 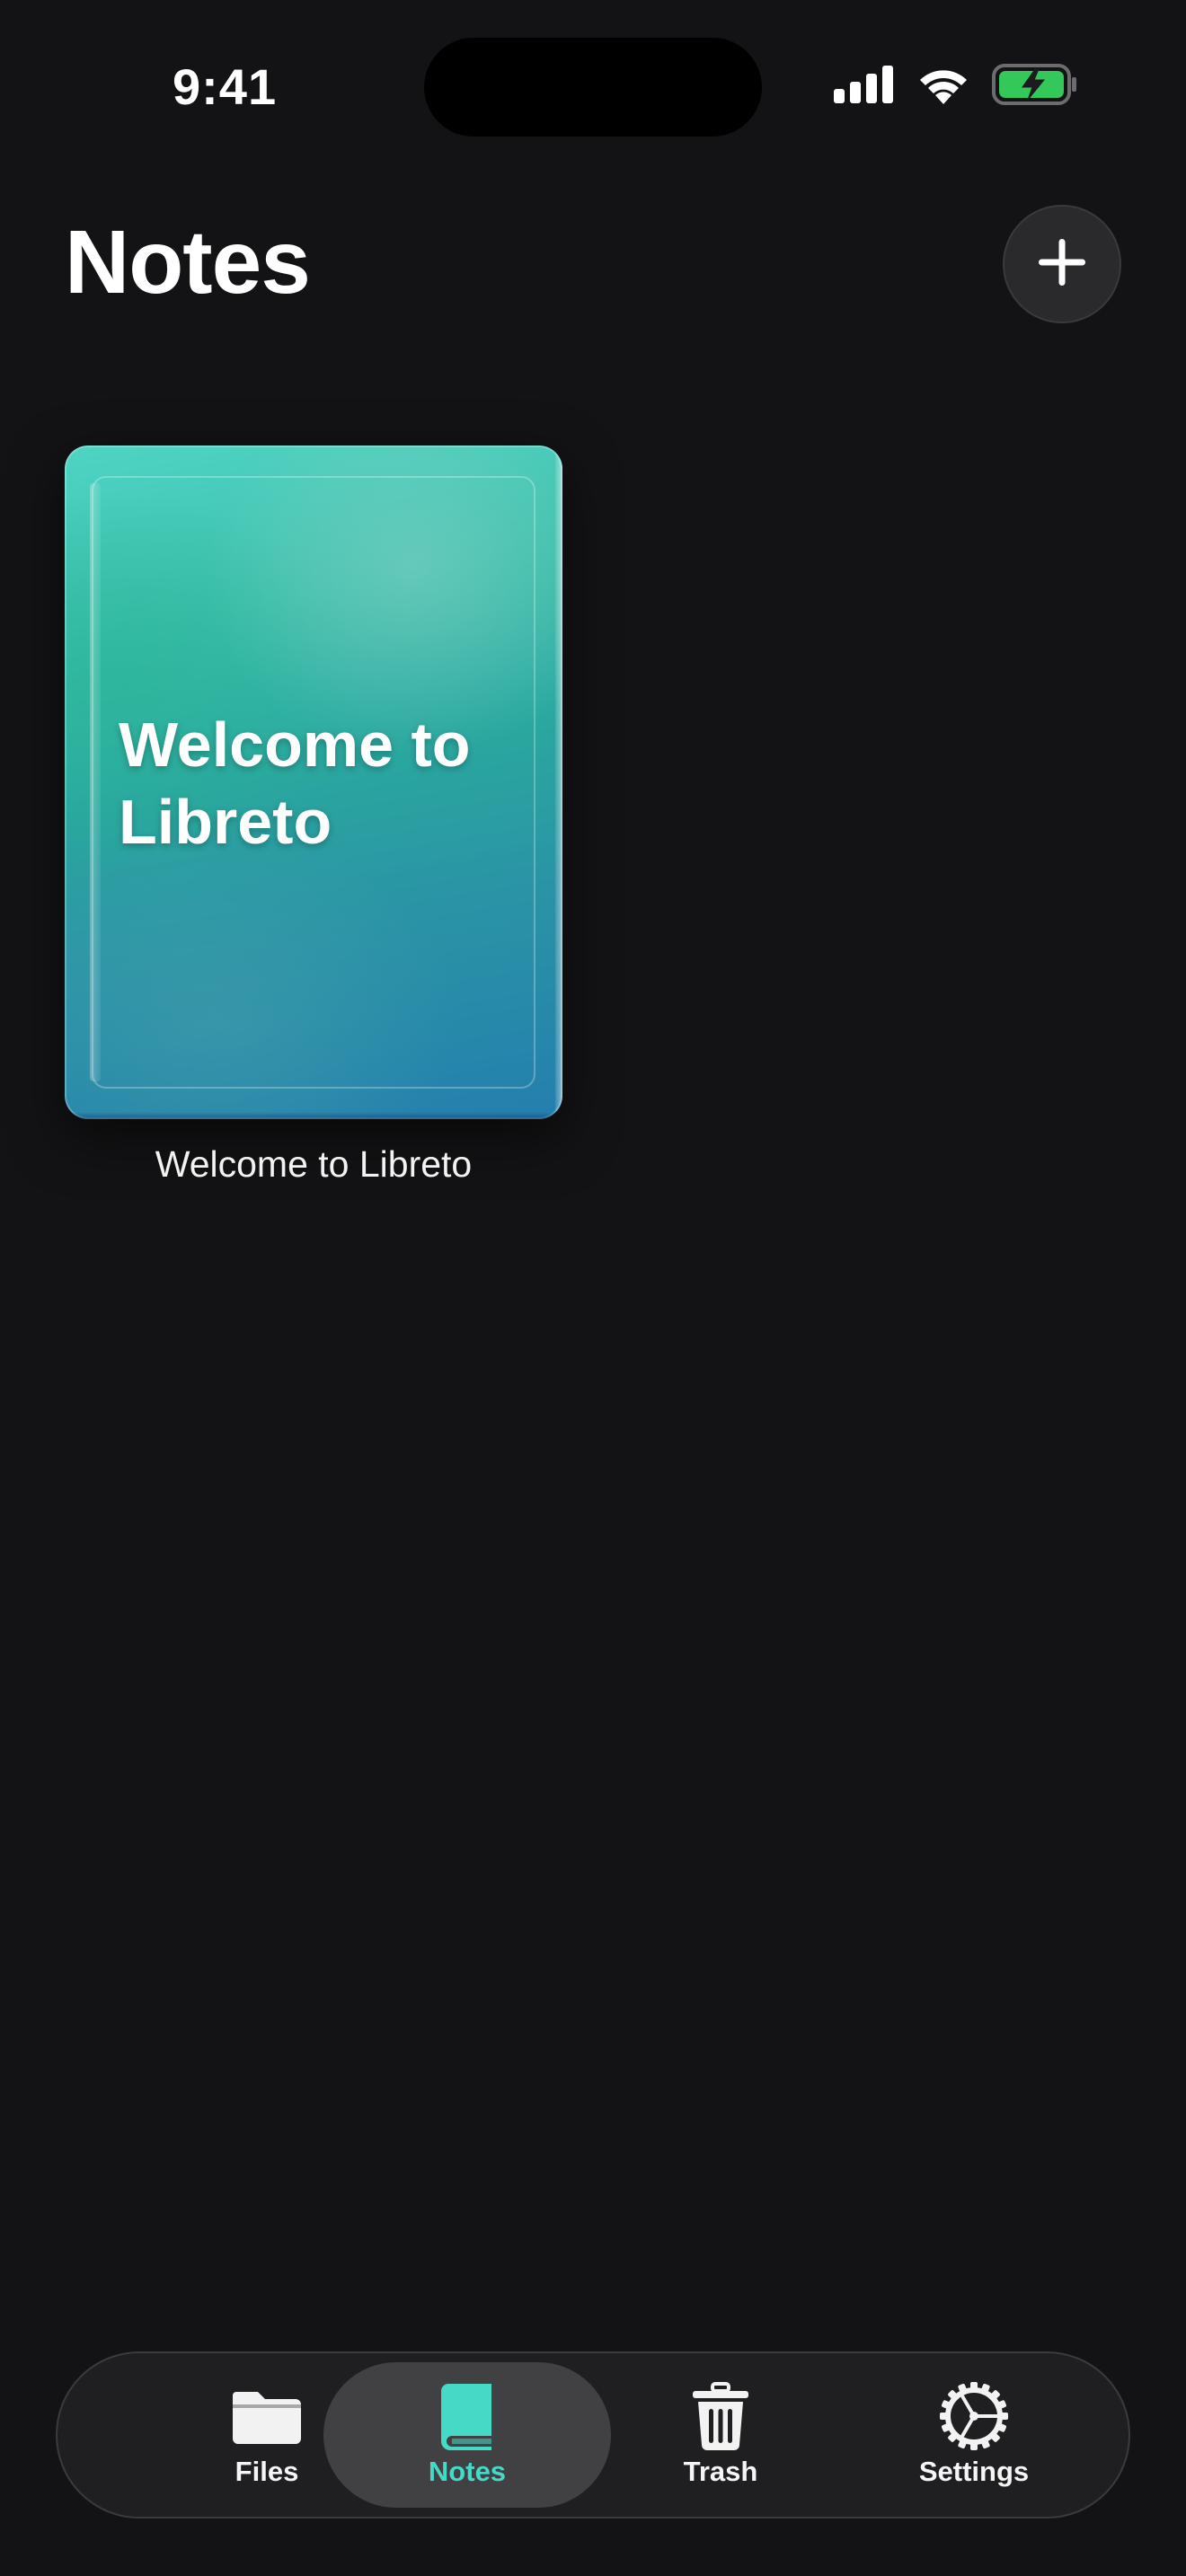 I want to click on tab-settings: Settings, so click(x=974, y=2435).